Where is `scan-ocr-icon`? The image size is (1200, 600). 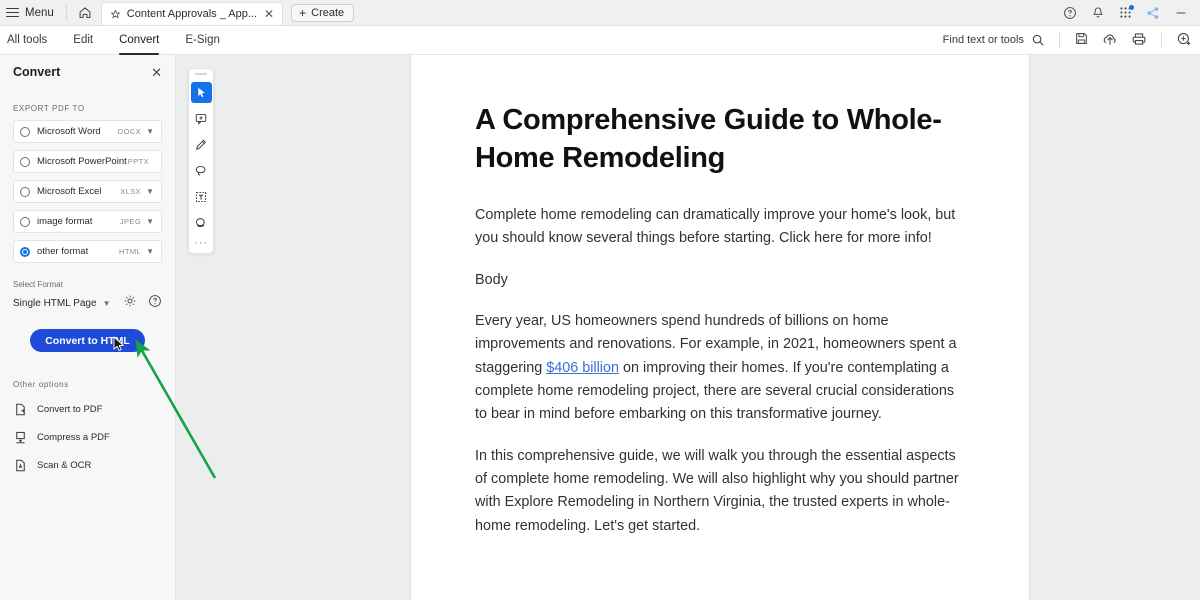
scan-ocr-icon is located at coordinates (20, 465).